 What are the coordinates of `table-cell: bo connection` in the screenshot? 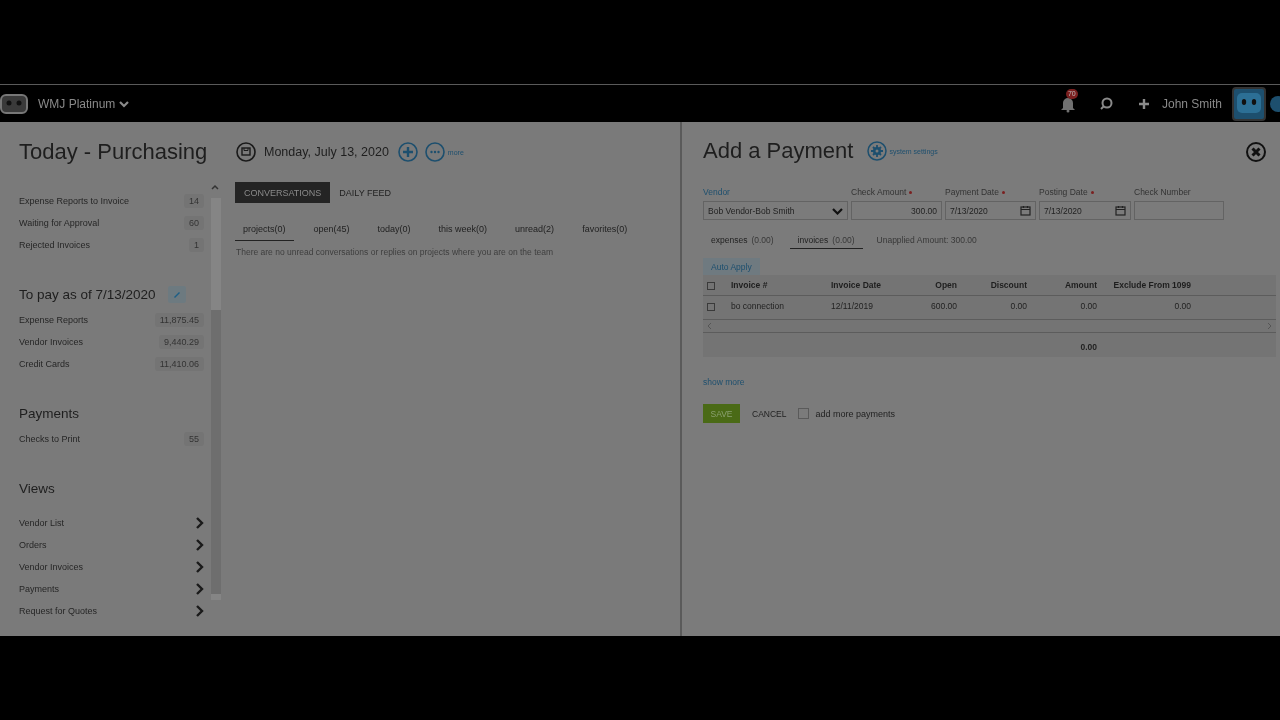 It's located at (757, 306).